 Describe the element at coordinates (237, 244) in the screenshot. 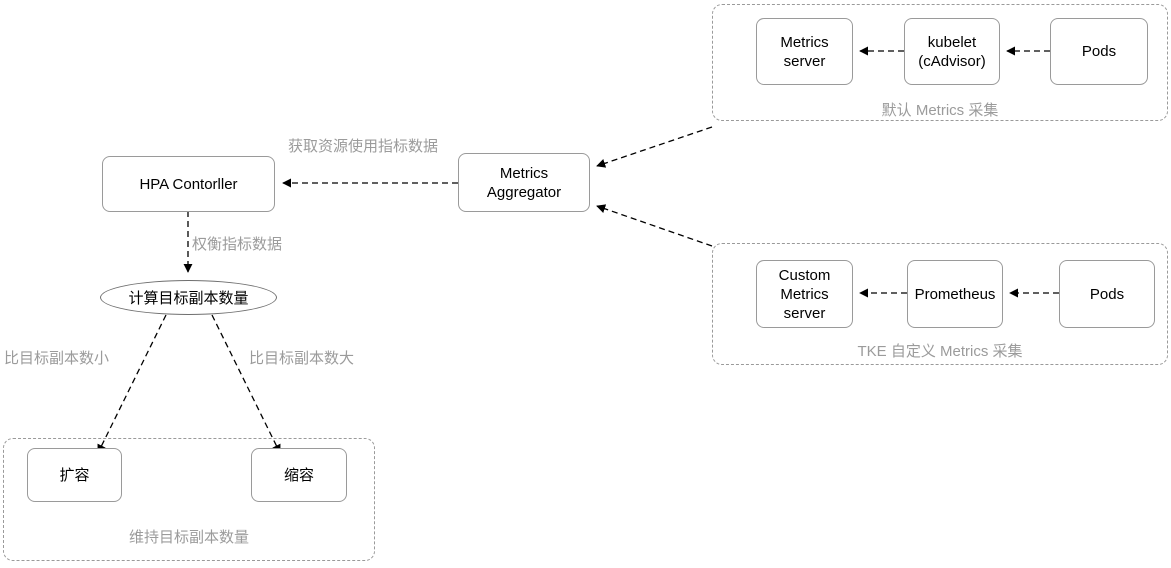

I see `edge-label-weigh-metrics: 权衡指标数据` at that location.